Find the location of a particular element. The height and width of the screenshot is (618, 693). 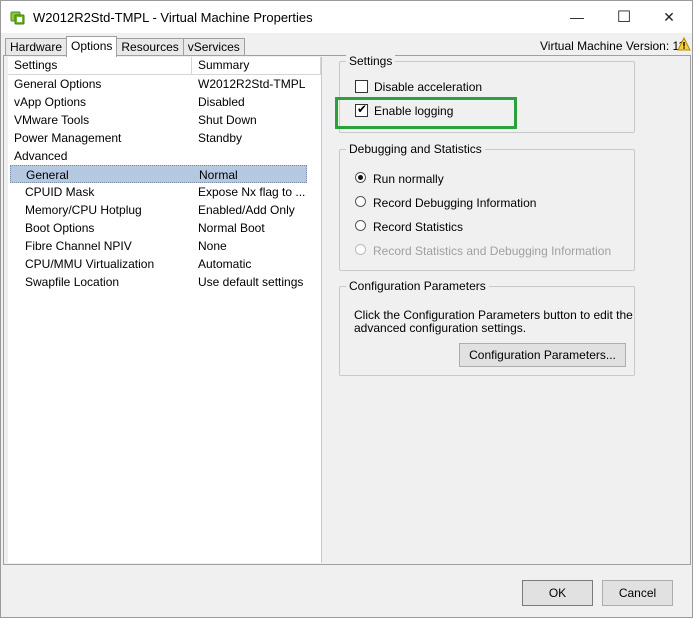

list-item-name: Advanced is located at coordinates (41, 156).